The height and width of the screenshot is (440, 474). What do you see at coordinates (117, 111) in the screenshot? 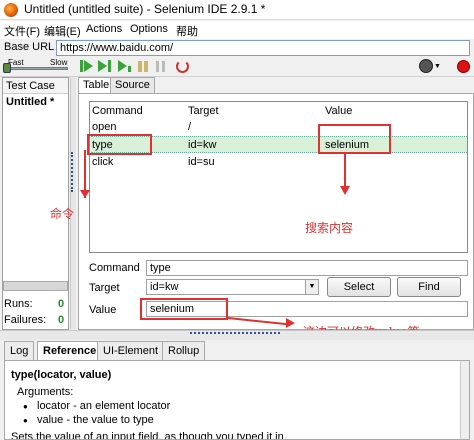
I see `column-header-command: Command` at bounding box center [117, 111].